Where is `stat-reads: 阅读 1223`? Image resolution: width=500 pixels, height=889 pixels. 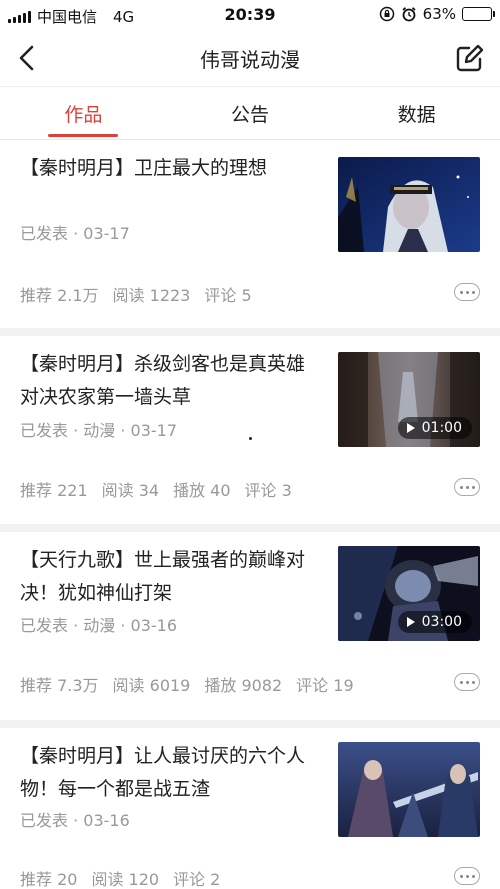
stat-reads: 阅读 1223 is located at coordinates (151, 295).